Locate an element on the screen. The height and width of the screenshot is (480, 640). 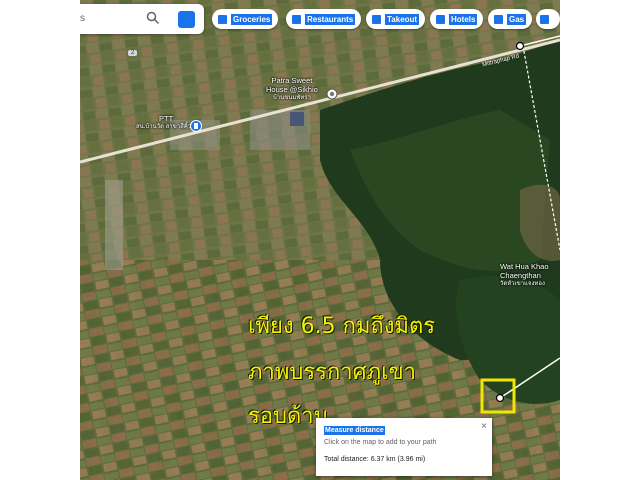
place-ptt: PTT สน.บ้านวัด สาขาสีคิ้ว 2 is located at coordinates (166, 123).